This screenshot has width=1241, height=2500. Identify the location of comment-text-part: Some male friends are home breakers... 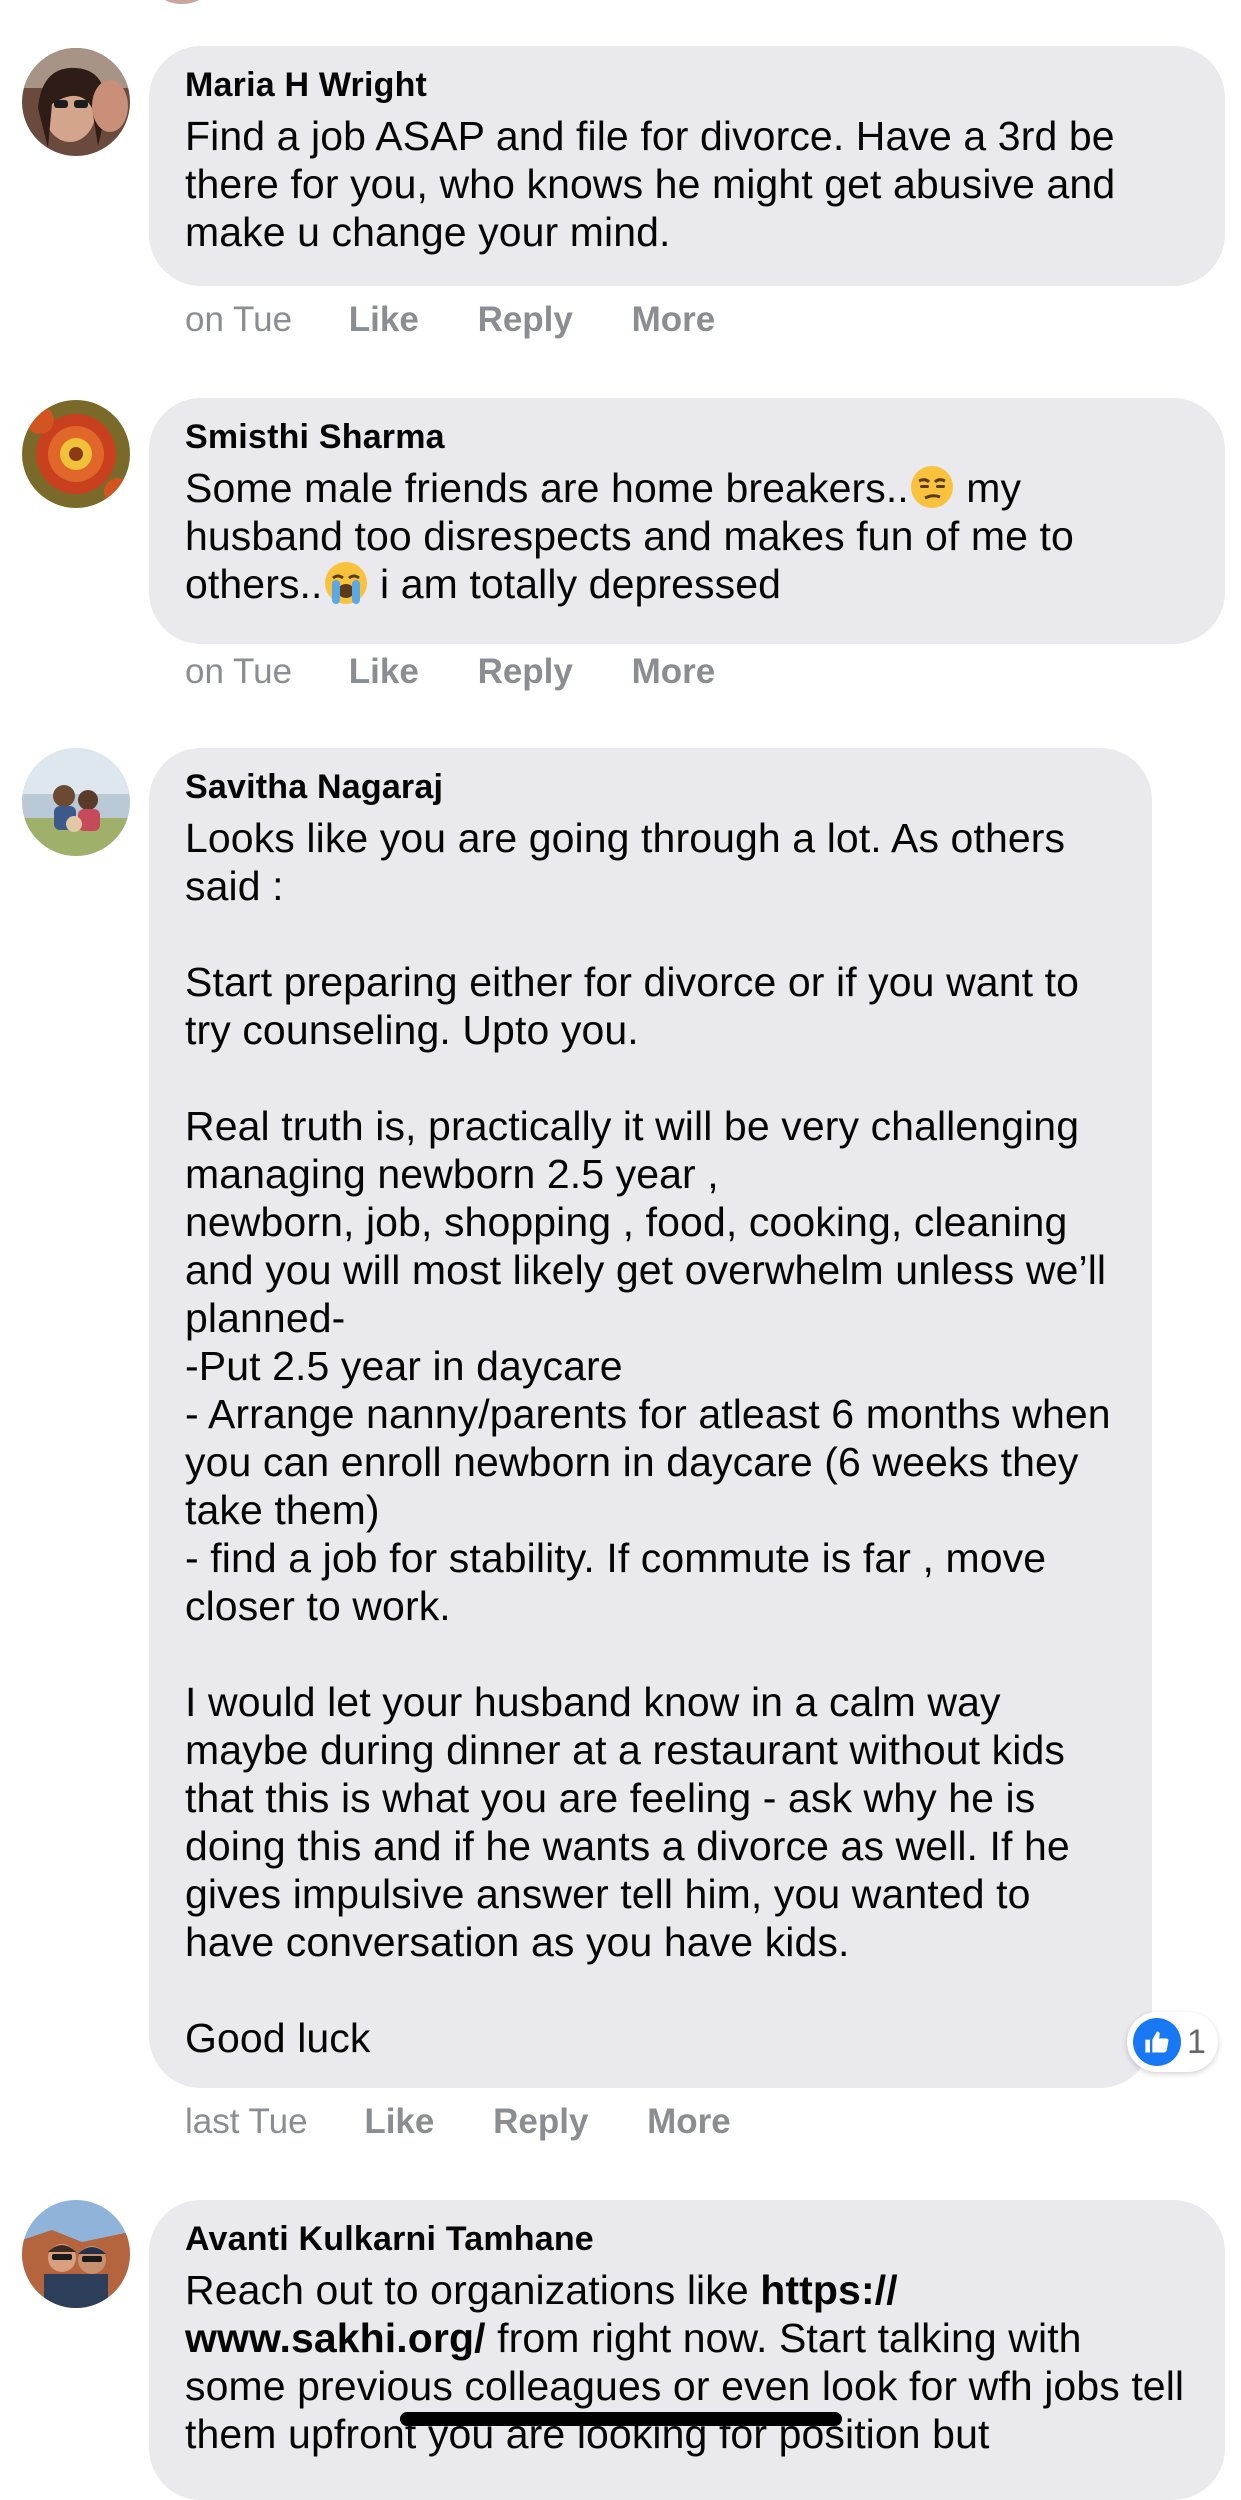
(547, 488).